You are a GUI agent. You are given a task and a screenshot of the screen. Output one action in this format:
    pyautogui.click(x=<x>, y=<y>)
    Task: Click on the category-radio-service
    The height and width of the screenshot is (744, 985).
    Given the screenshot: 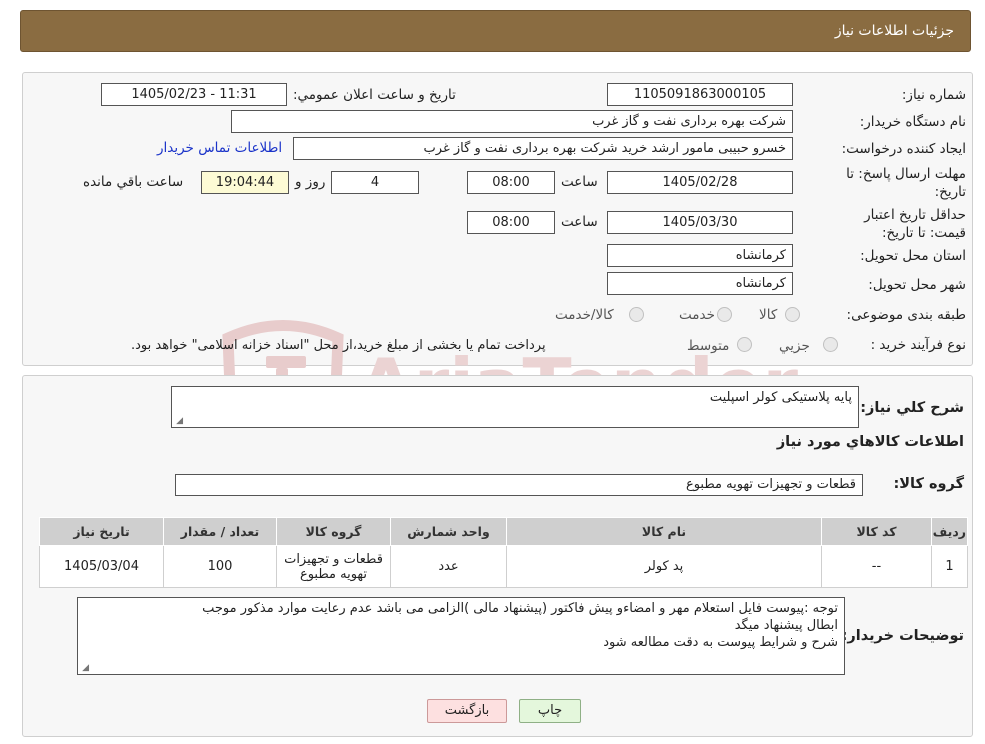 What is the action you would take?
    pyautogui.click(x=724, y=314)
    